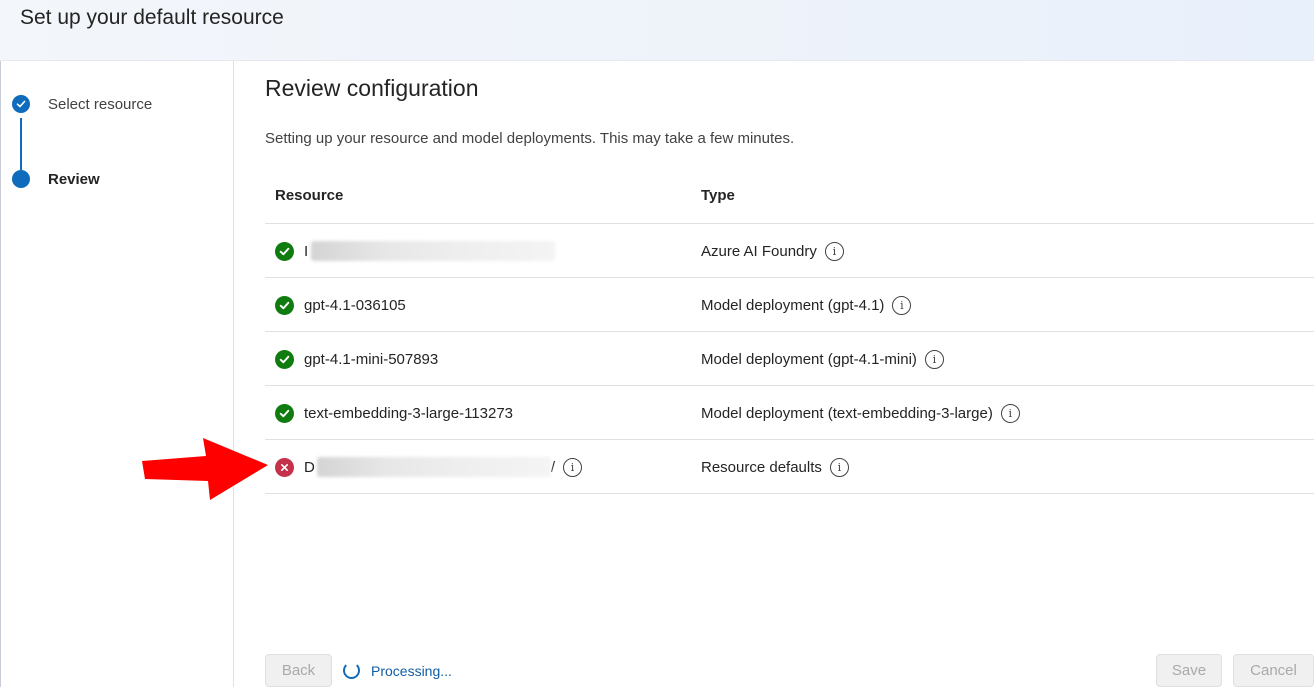  What do you see at coordinates (789, 670) in the screenshot?
I see `dialog-footer: Back Processing... Save Cancel` at bounding box center [789, 670].